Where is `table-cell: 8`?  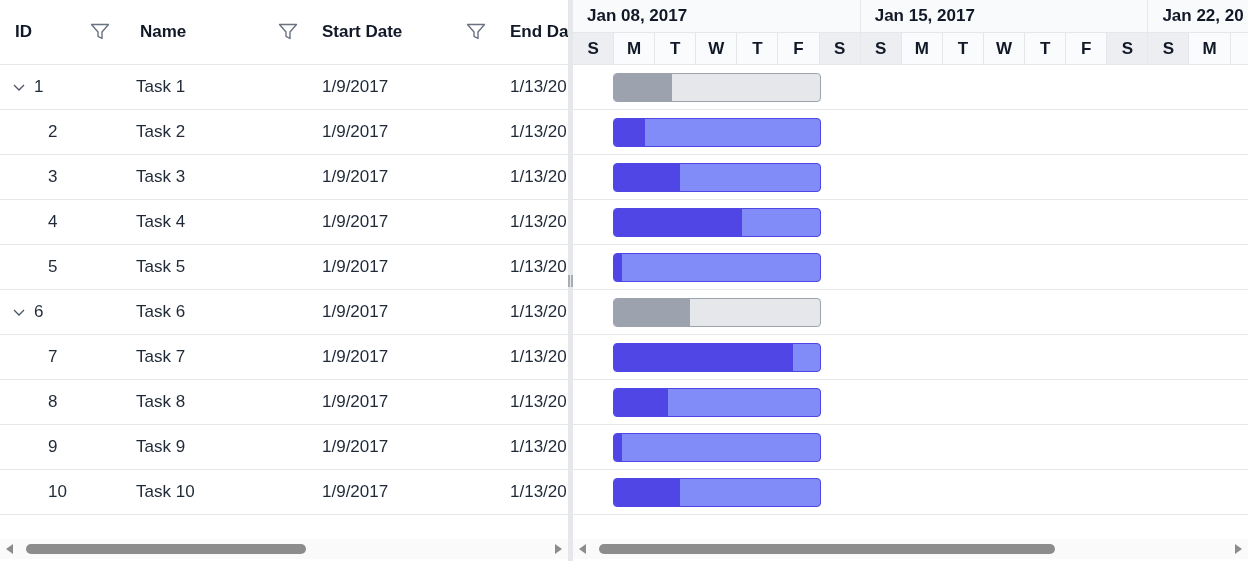 table-cell: 8 is located at coordinates (53, 402).